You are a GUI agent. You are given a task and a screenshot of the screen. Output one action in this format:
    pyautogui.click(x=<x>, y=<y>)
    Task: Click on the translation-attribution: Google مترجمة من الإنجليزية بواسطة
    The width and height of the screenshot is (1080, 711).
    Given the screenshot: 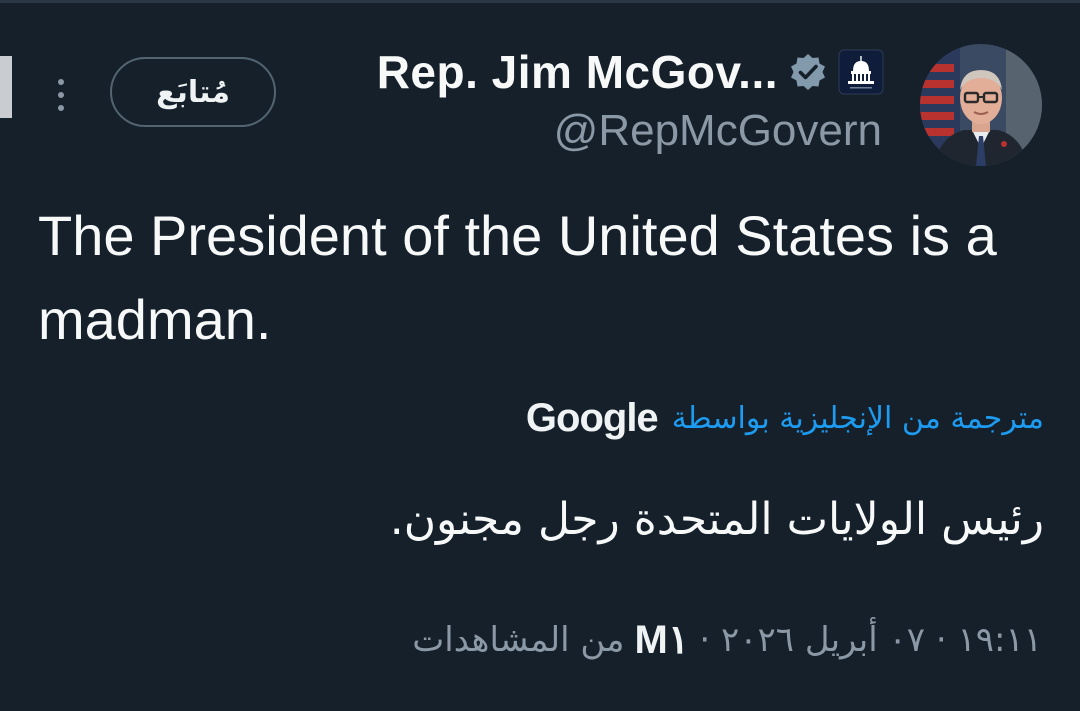 What is the action you would take?
    pyautogui.click(x=785, y=418)
    